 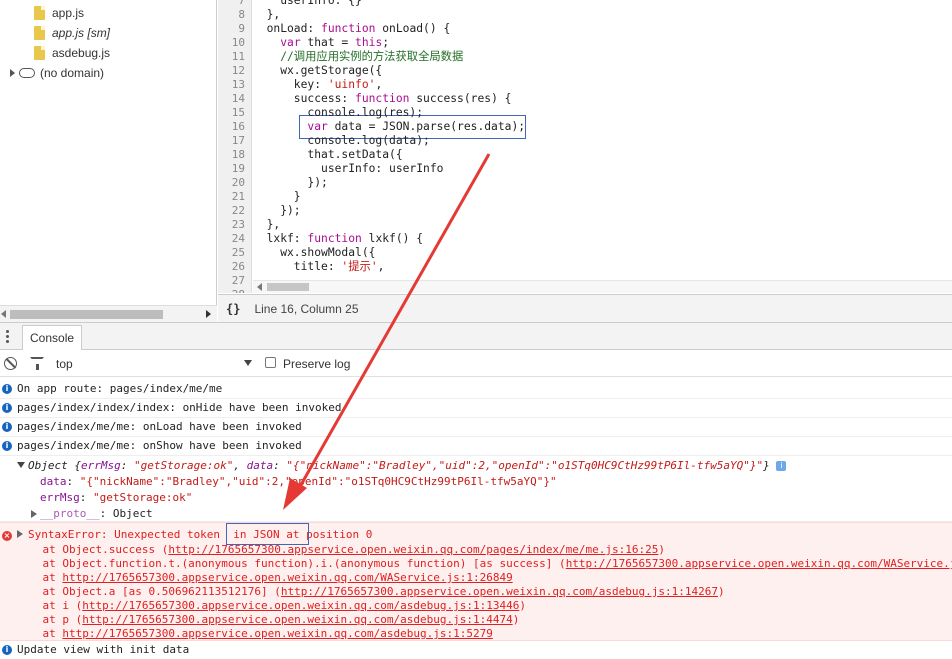 I want to click on info-badge-icon: i, so click(x=781, y=466).